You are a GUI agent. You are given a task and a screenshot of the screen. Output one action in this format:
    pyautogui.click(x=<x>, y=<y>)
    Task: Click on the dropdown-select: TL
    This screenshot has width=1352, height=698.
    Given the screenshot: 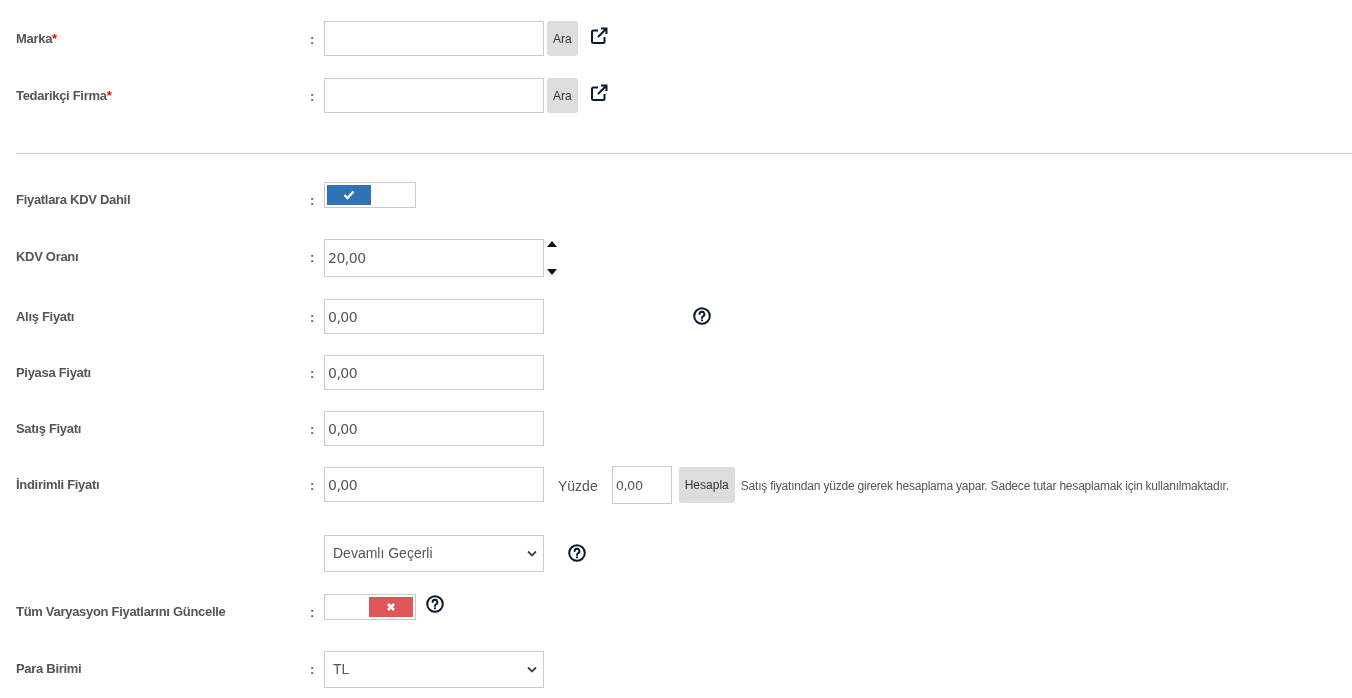 What is the action you would take?
    pyautogui.click(x=434, y=669)
    